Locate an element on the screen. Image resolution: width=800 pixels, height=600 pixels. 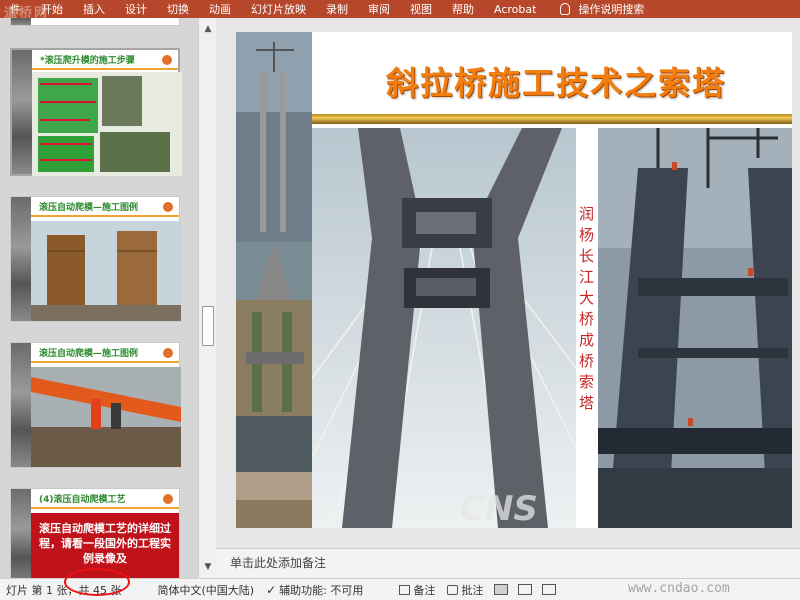
tab-insert: 插入 is located at coordinates (94, 9).